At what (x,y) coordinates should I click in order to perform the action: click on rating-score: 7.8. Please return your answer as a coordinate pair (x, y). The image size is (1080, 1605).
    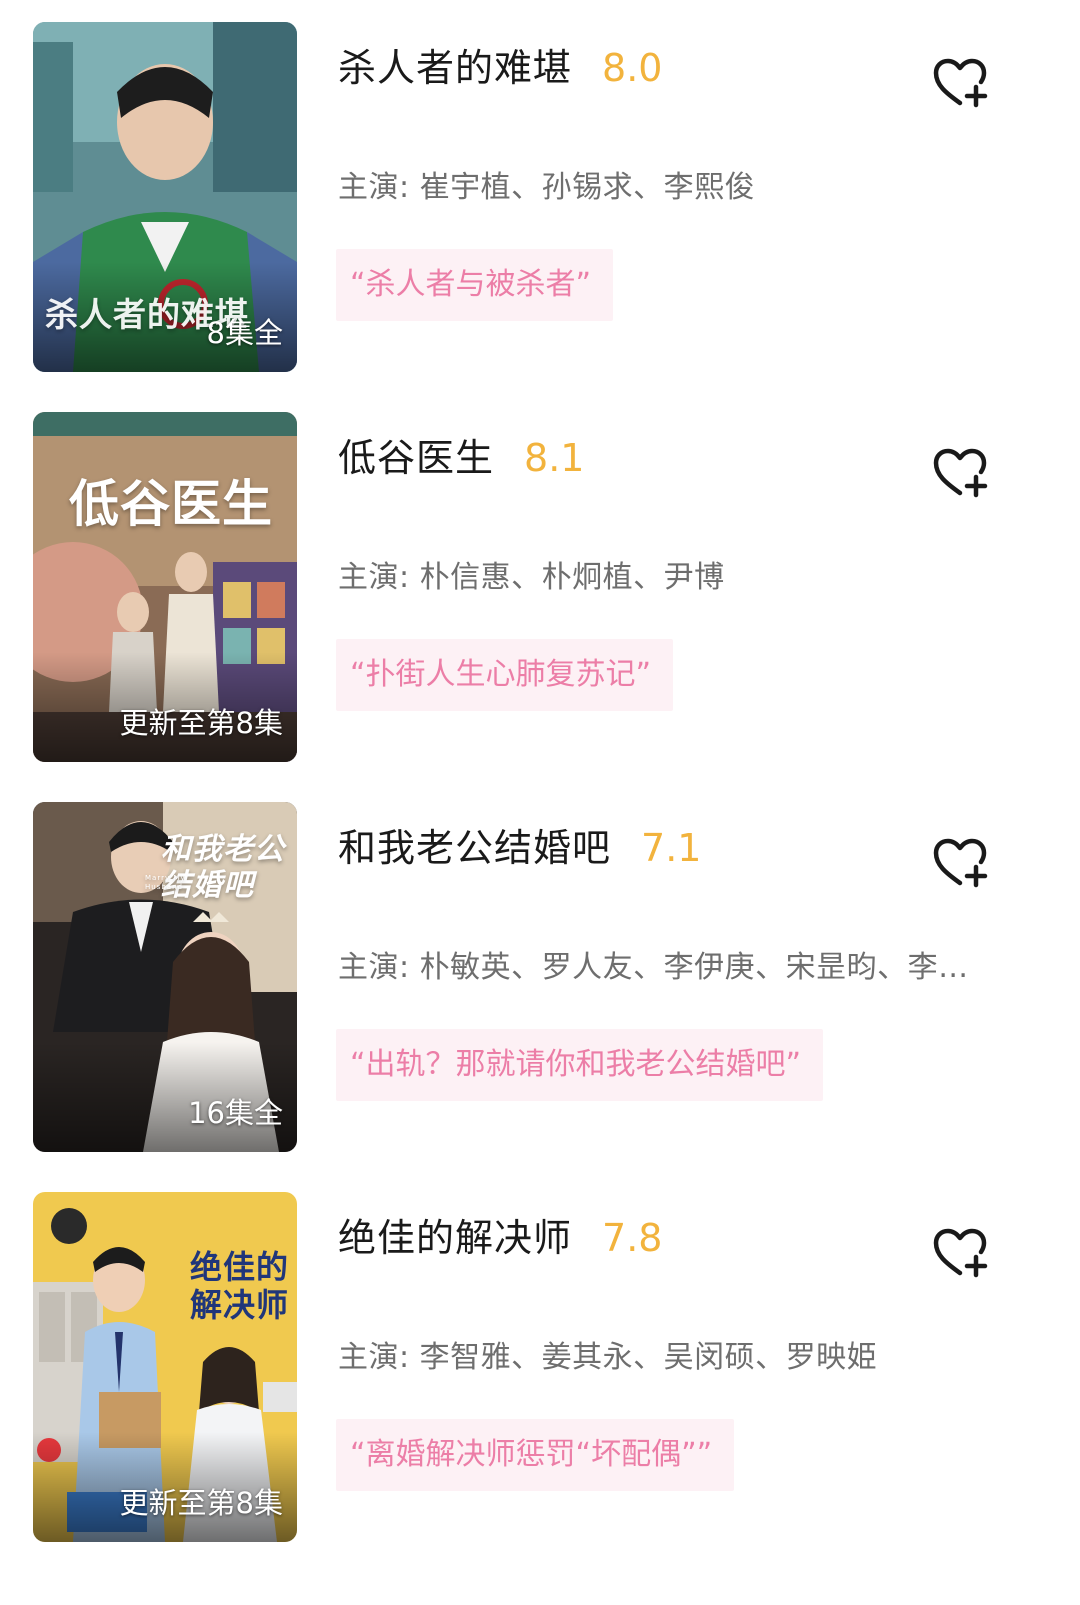
    Looking at the image, I should click on (632, 1238).